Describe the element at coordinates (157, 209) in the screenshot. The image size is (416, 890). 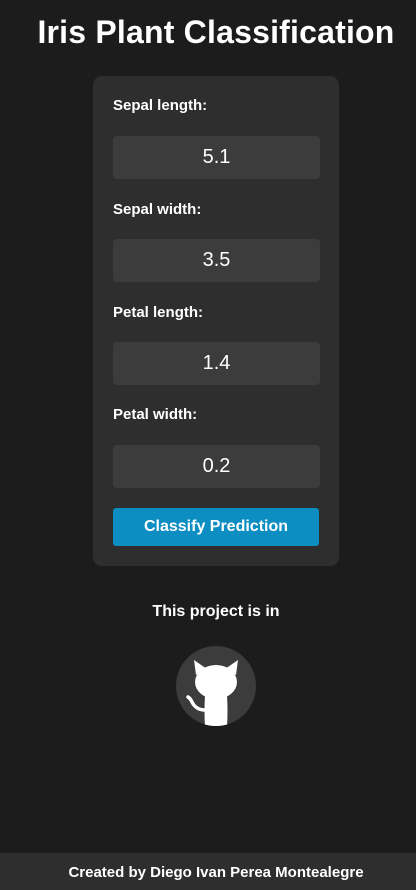
I see `sepal-width-label: Sepal width:` at that location.